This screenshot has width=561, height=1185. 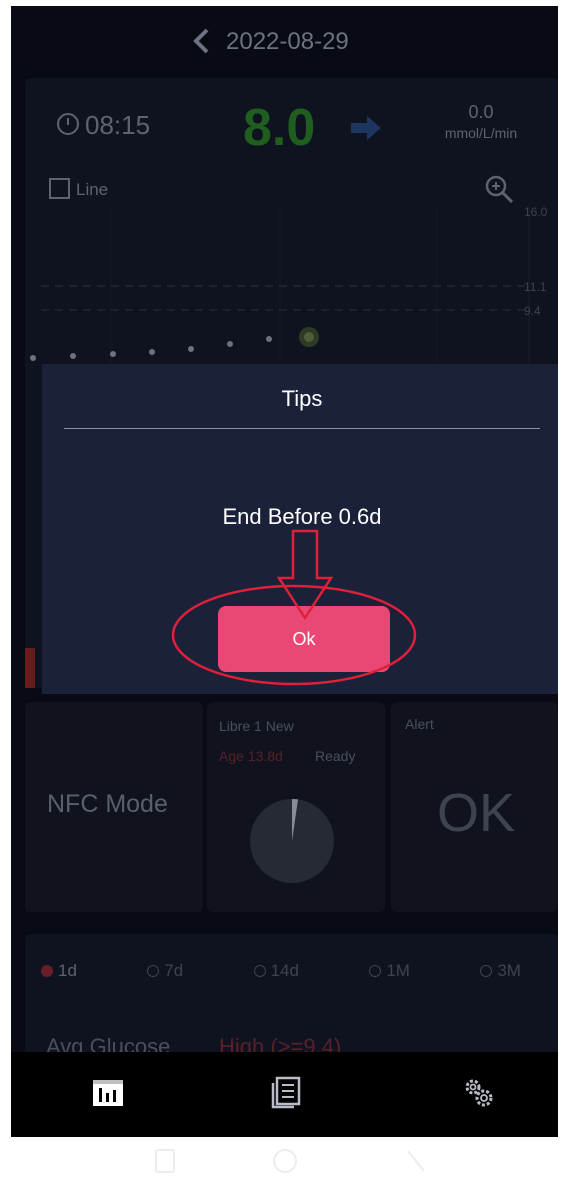 I want to click on range-option-3m: 3M, so click(x=500, y=971).